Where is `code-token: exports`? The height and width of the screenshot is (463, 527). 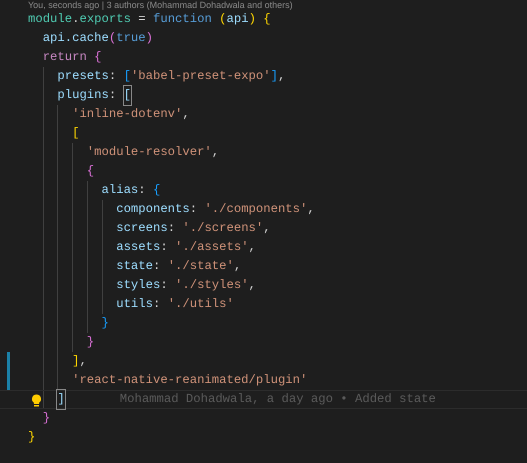
code-token: exports is located at coordinates (105, 19).